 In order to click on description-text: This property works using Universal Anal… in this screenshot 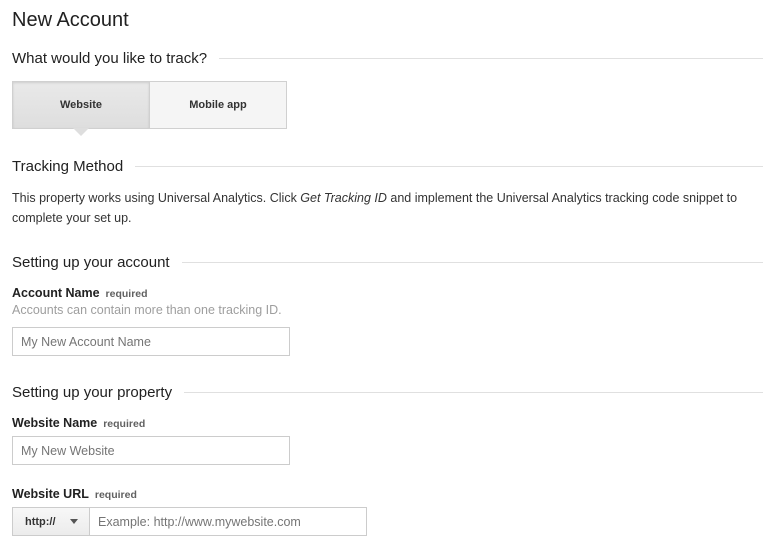, I will do `click(156, 198)`.